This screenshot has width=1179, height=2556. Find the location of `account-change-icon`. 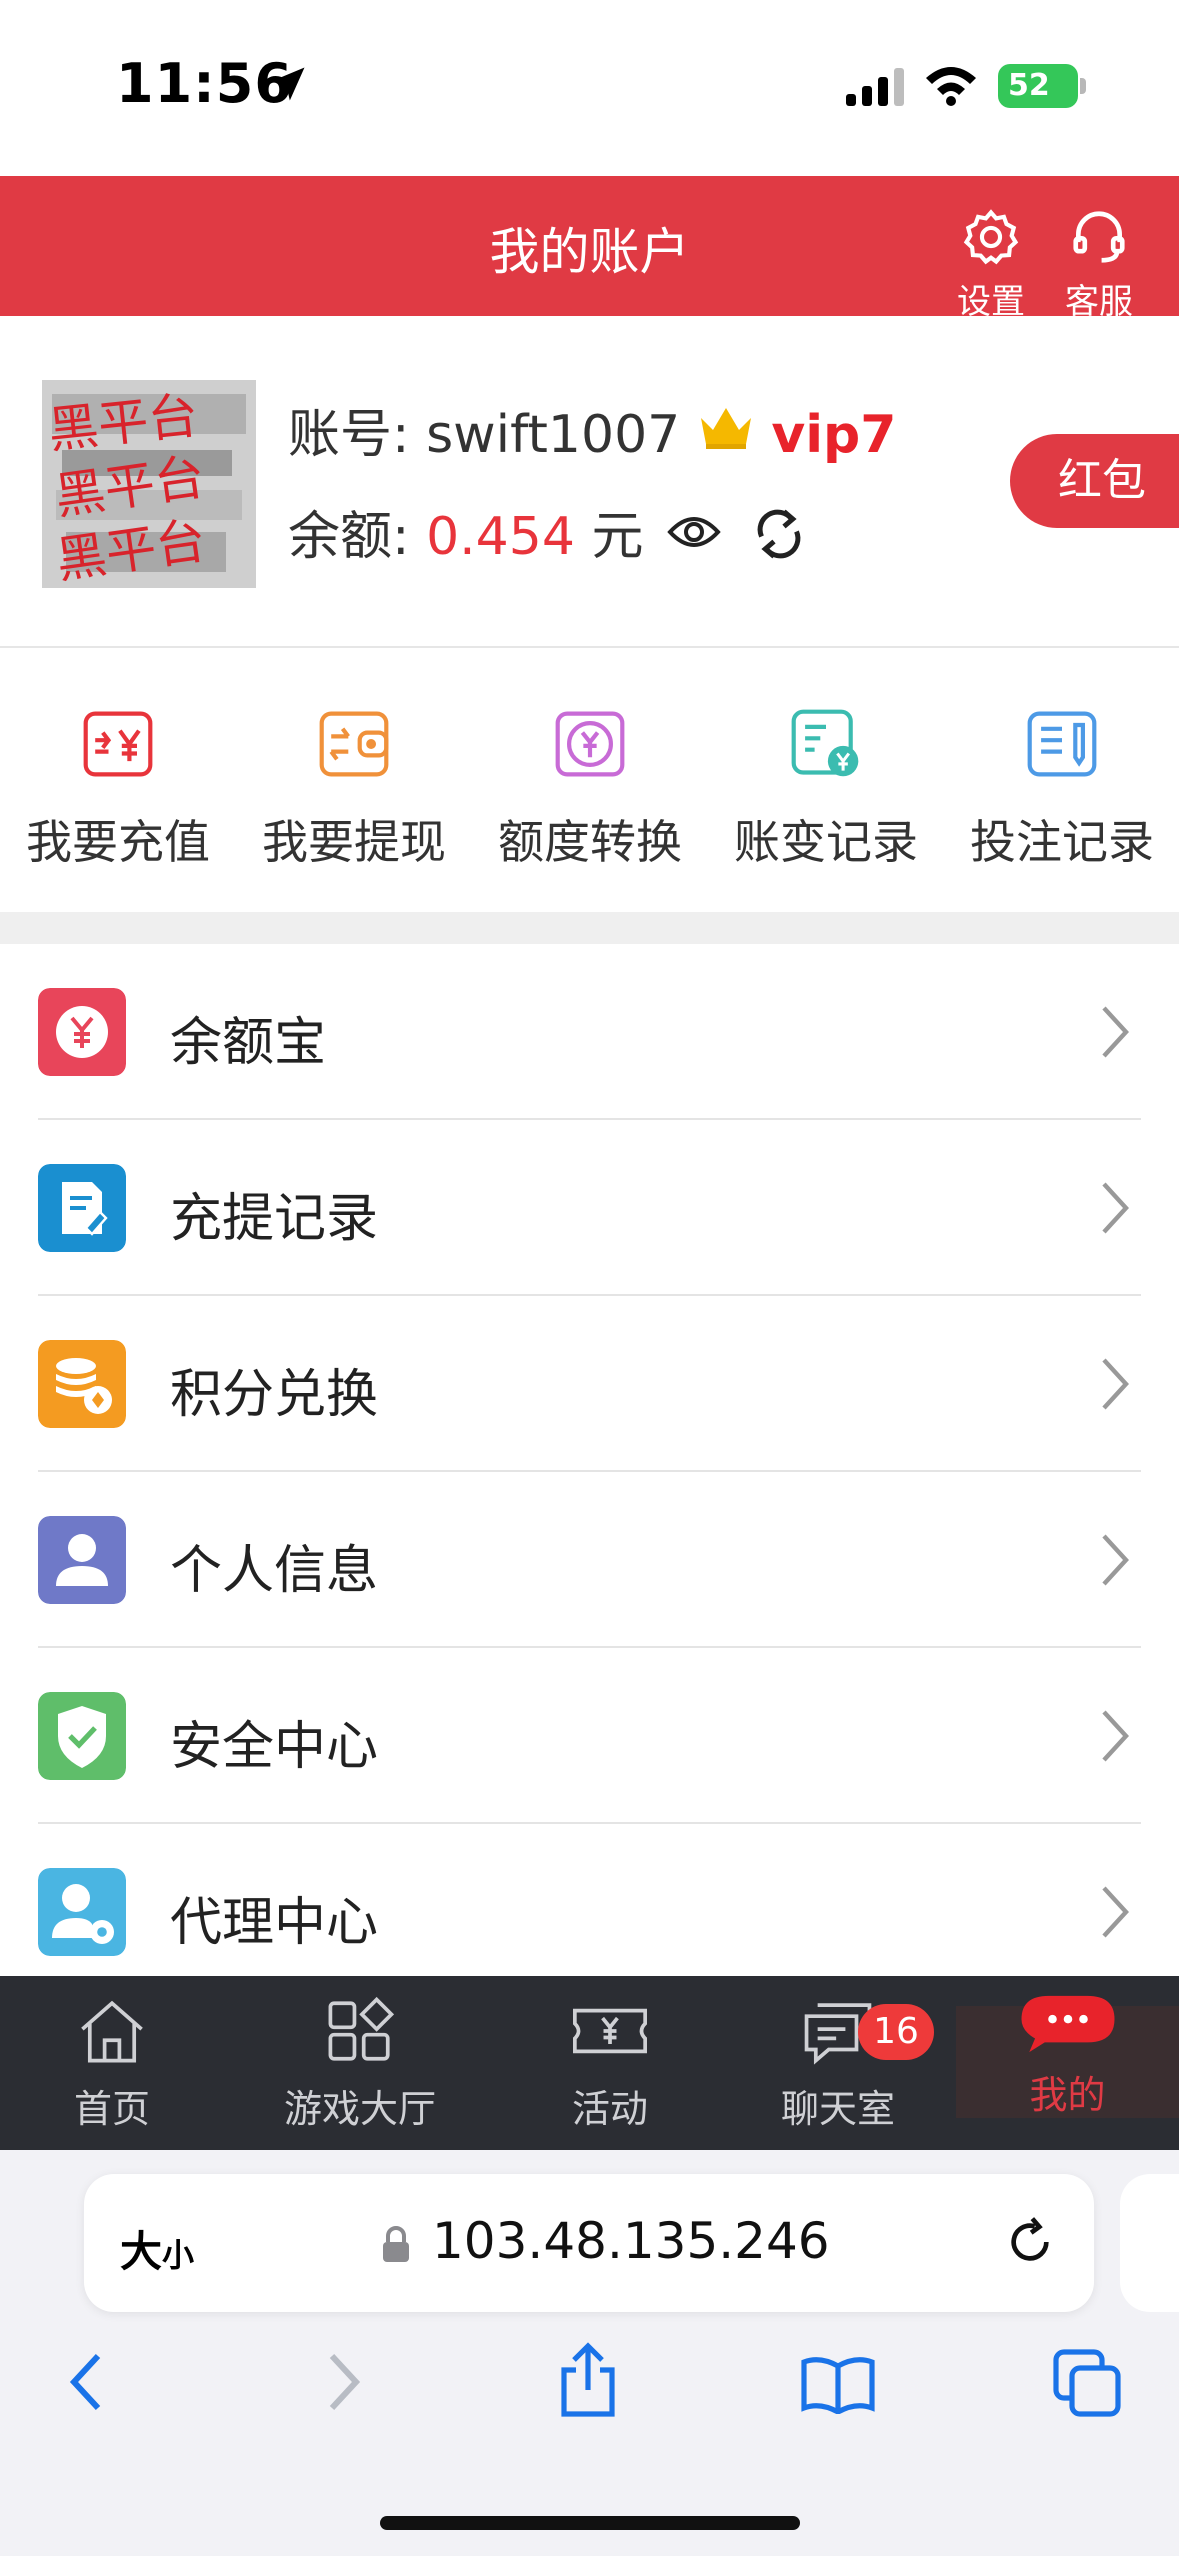

account-change-icon is located at coordinates (825, 743).